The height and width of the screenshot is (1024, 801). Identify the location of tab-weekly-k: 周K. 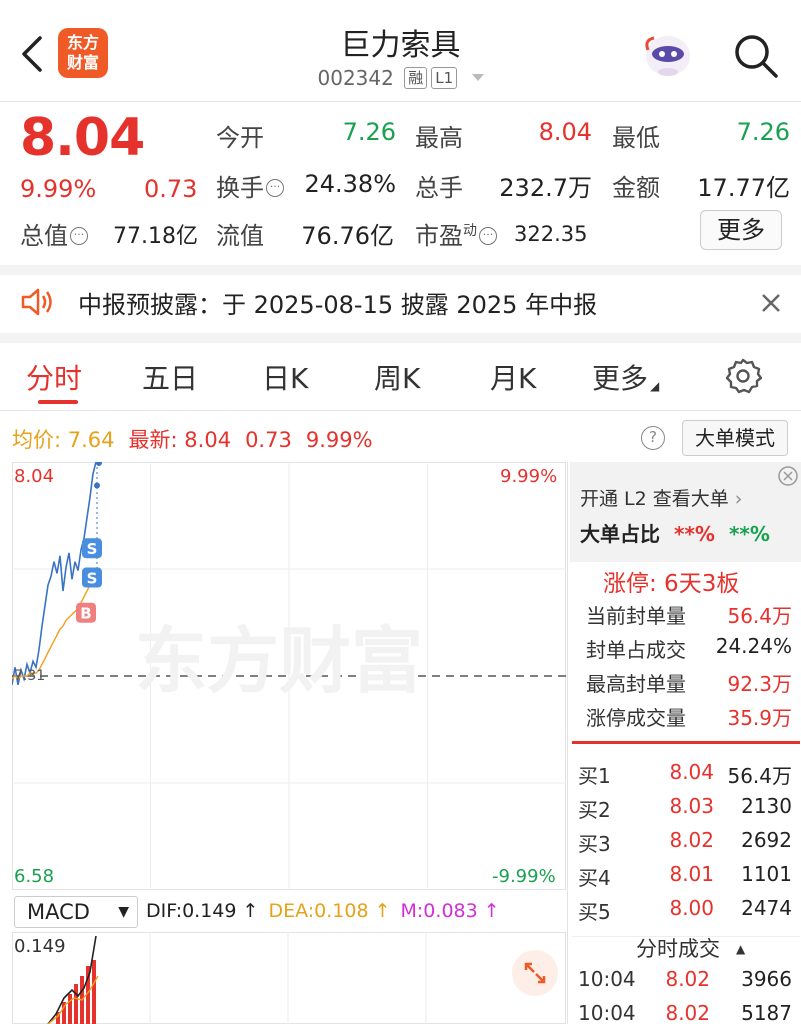
(397, 377).